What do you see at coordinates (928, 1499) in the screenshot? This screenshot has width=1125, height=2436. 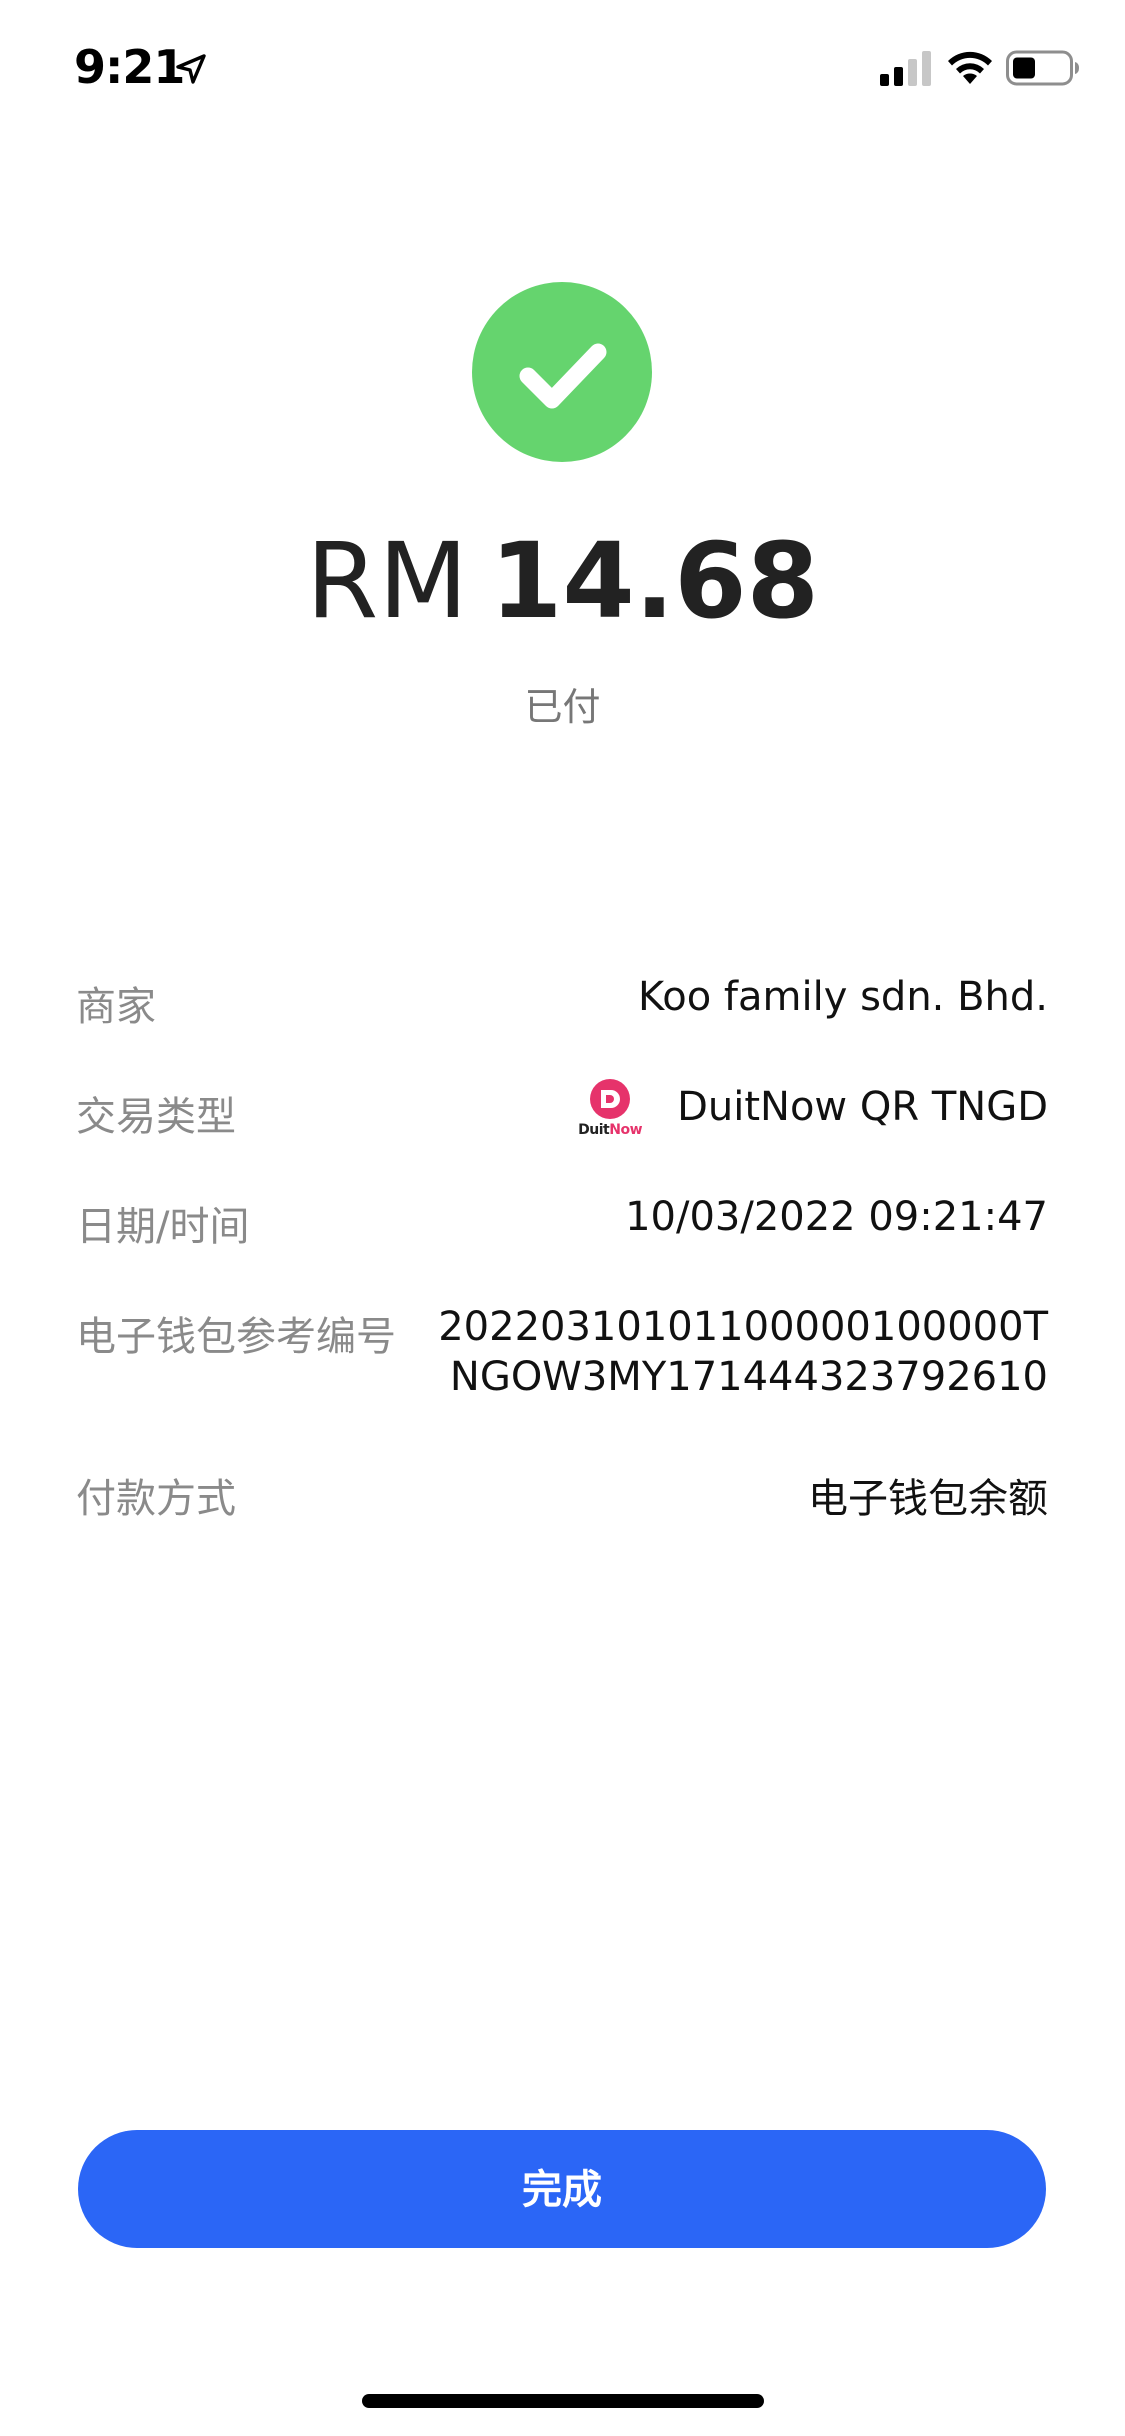 I see `payment-method-value: 电子钱包余额` at bounding box center [928, 1499].